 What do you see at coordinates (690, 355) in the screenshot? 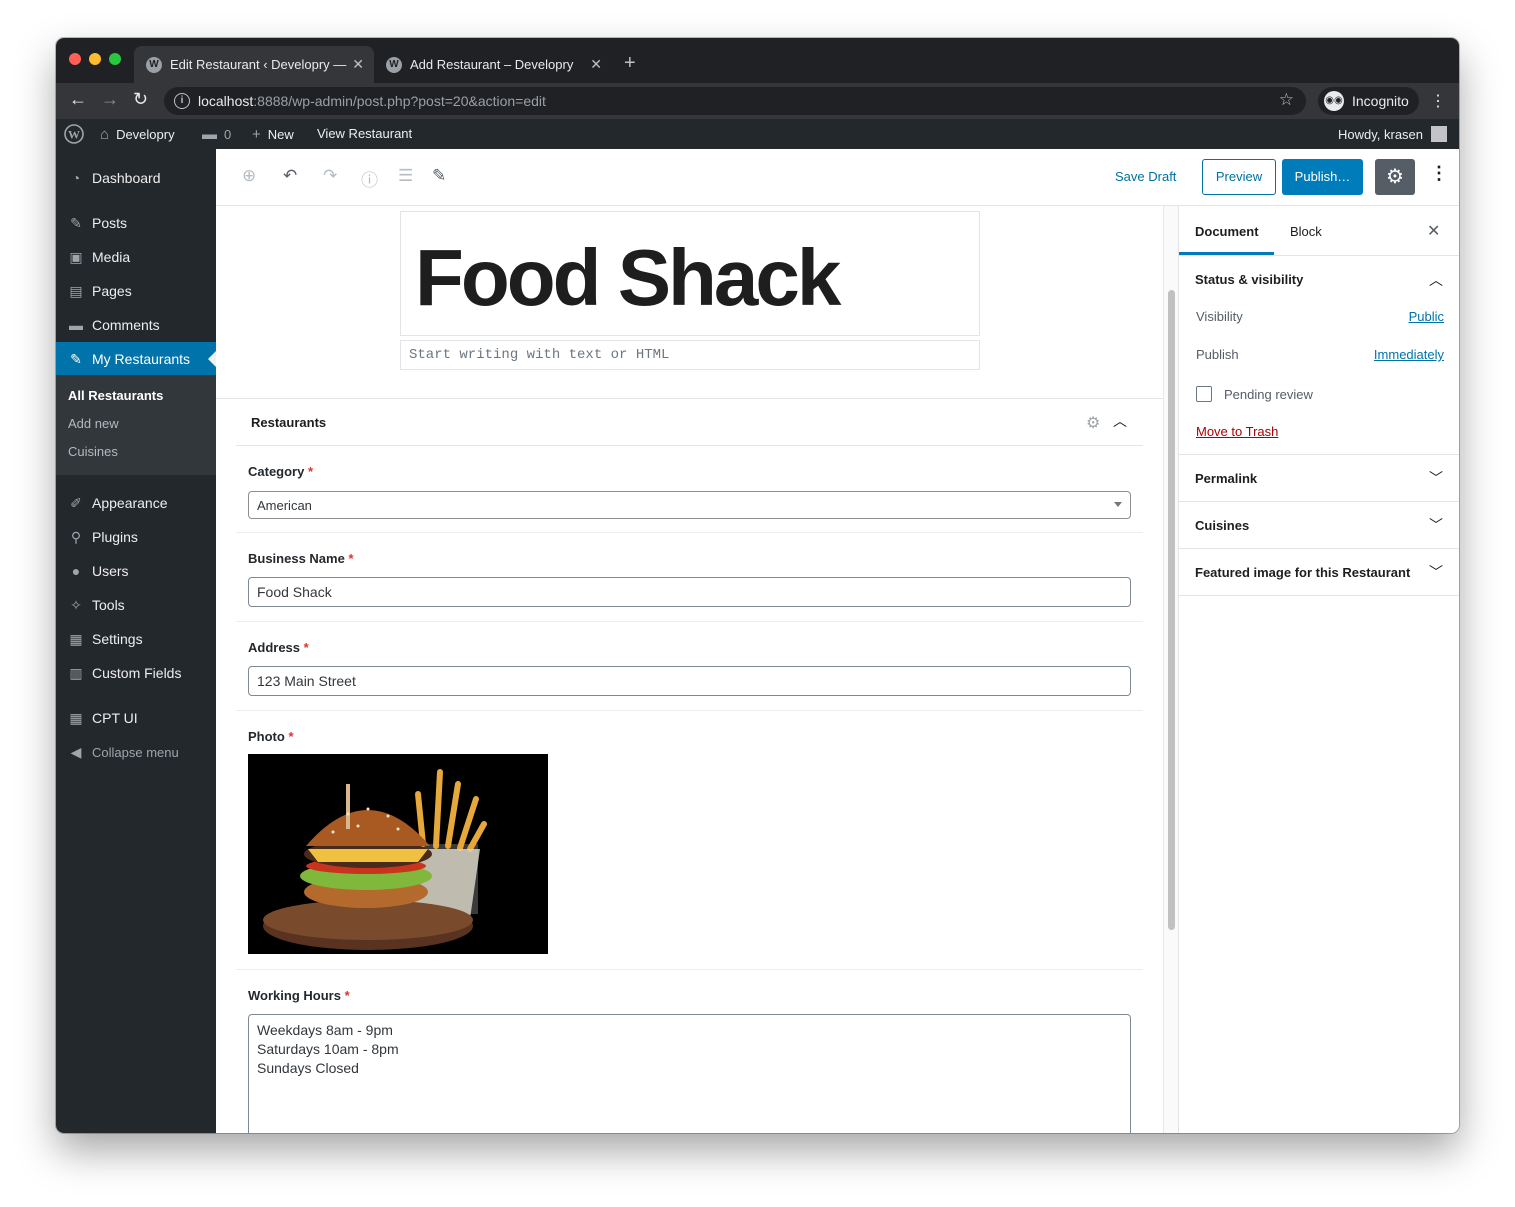
I see `block-appender: Start writing with text or HTML` at bounding box center [690, 355].